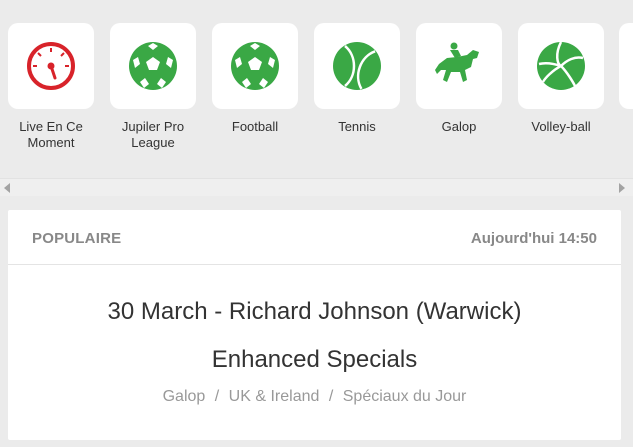  Describe the element at coordinates (405, 396) in the screenshot. I see `breadcrumb-item: Spéciaux du Jour` at that location.